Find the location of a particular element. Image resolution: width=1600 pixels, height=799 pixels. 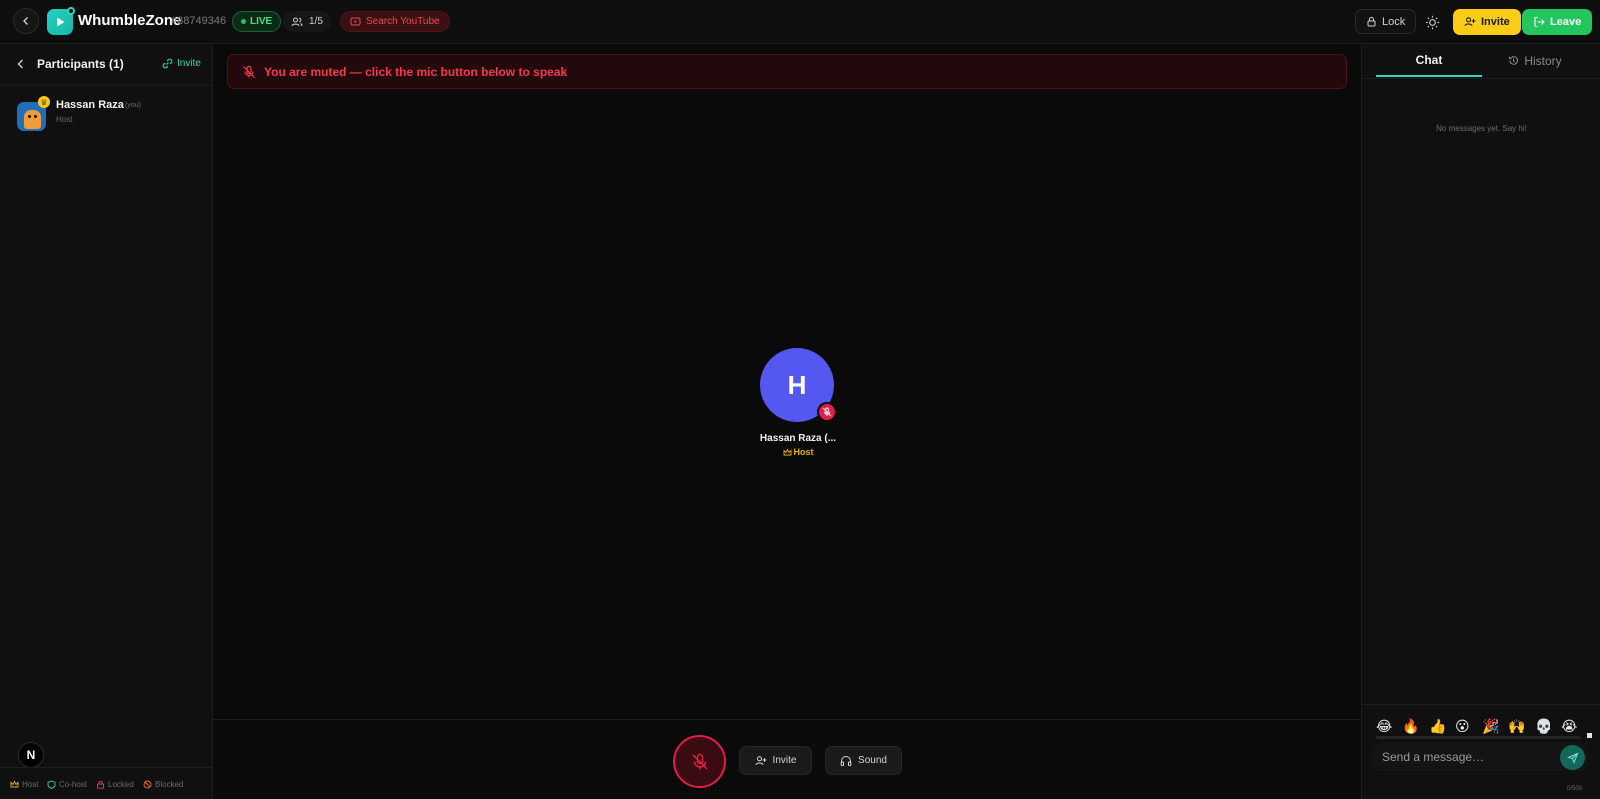

lock-button: Lock is located at coordinates (1386, 21).